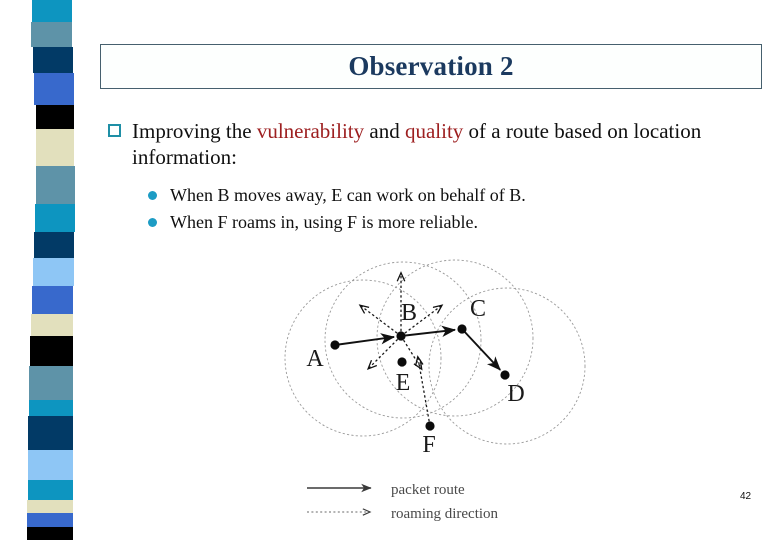 This screenshot has height=540, width=780. What do you see at coordinates (344, 490) in the screenshot?
I see `solid-arrow-icon` at bounding box center [344, 490].